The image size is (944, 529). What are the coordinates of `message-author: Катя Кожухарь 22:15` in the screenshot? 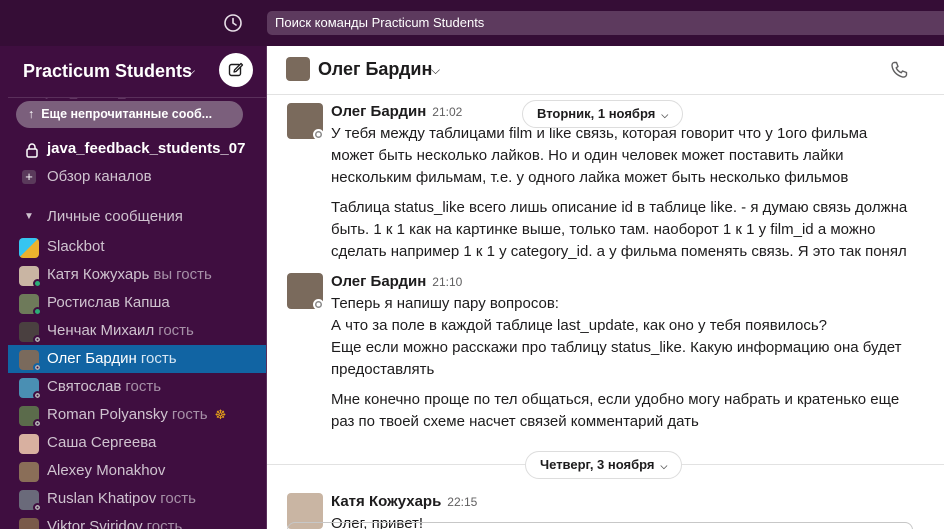 It's located at (404, 501).